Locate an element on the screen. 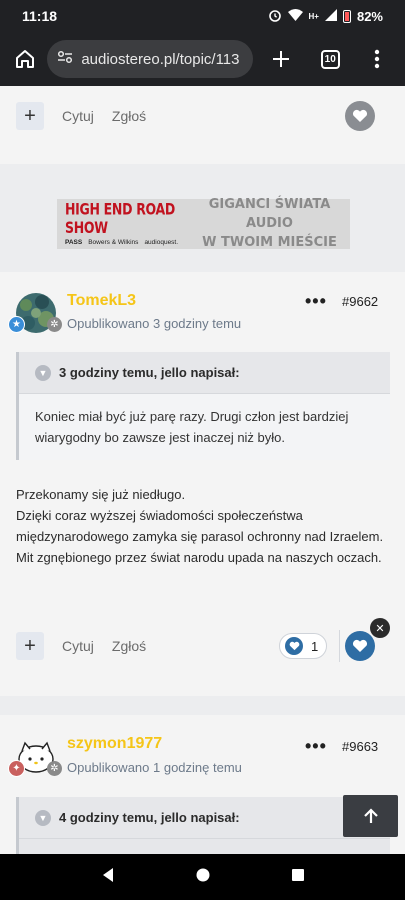 This screenshot has height=900, width=405. tab-count: 10 is located at coordinates (330, 59).